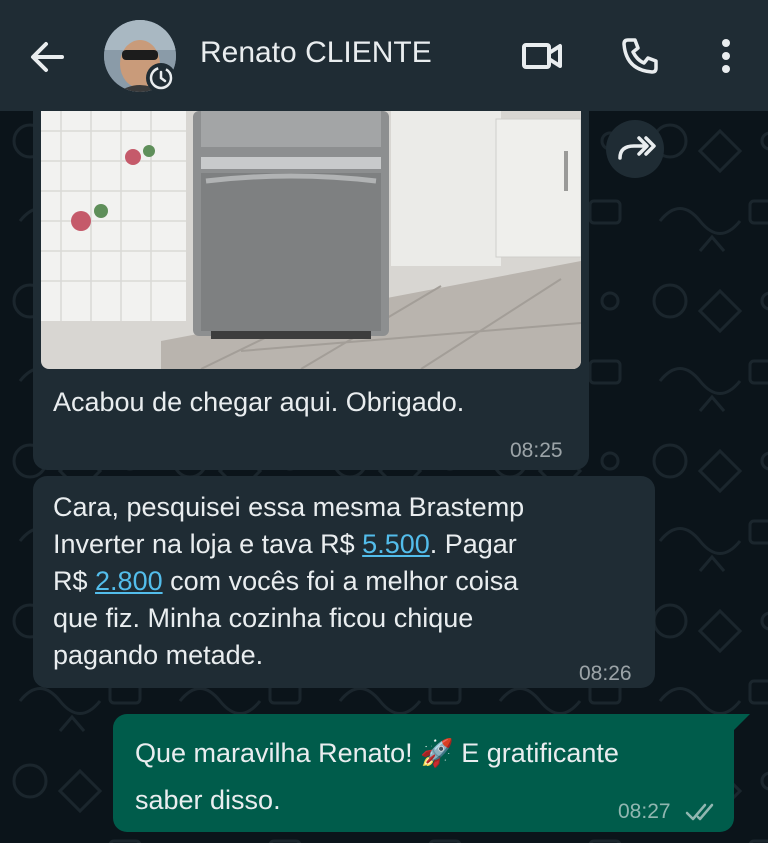 The height and width of the screenshot is (843, 768). What do you see at coordinates (263, 618) in the screenshot?
I see `message-line: que fiz. Minha cozinha ficou chique` at bounding box center [263, 618].